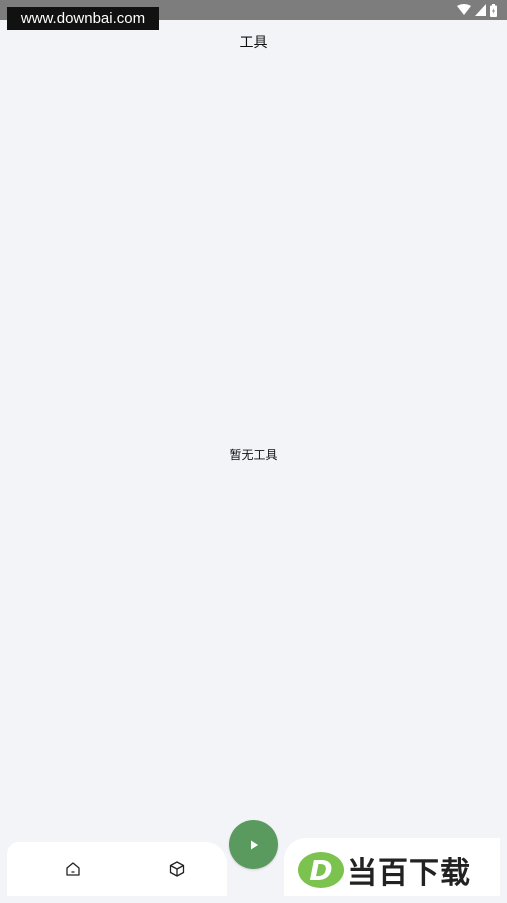 This screenshot has height=903, width=507. I want to click on watermark-url: www.downbai.com, so click(83, 18).